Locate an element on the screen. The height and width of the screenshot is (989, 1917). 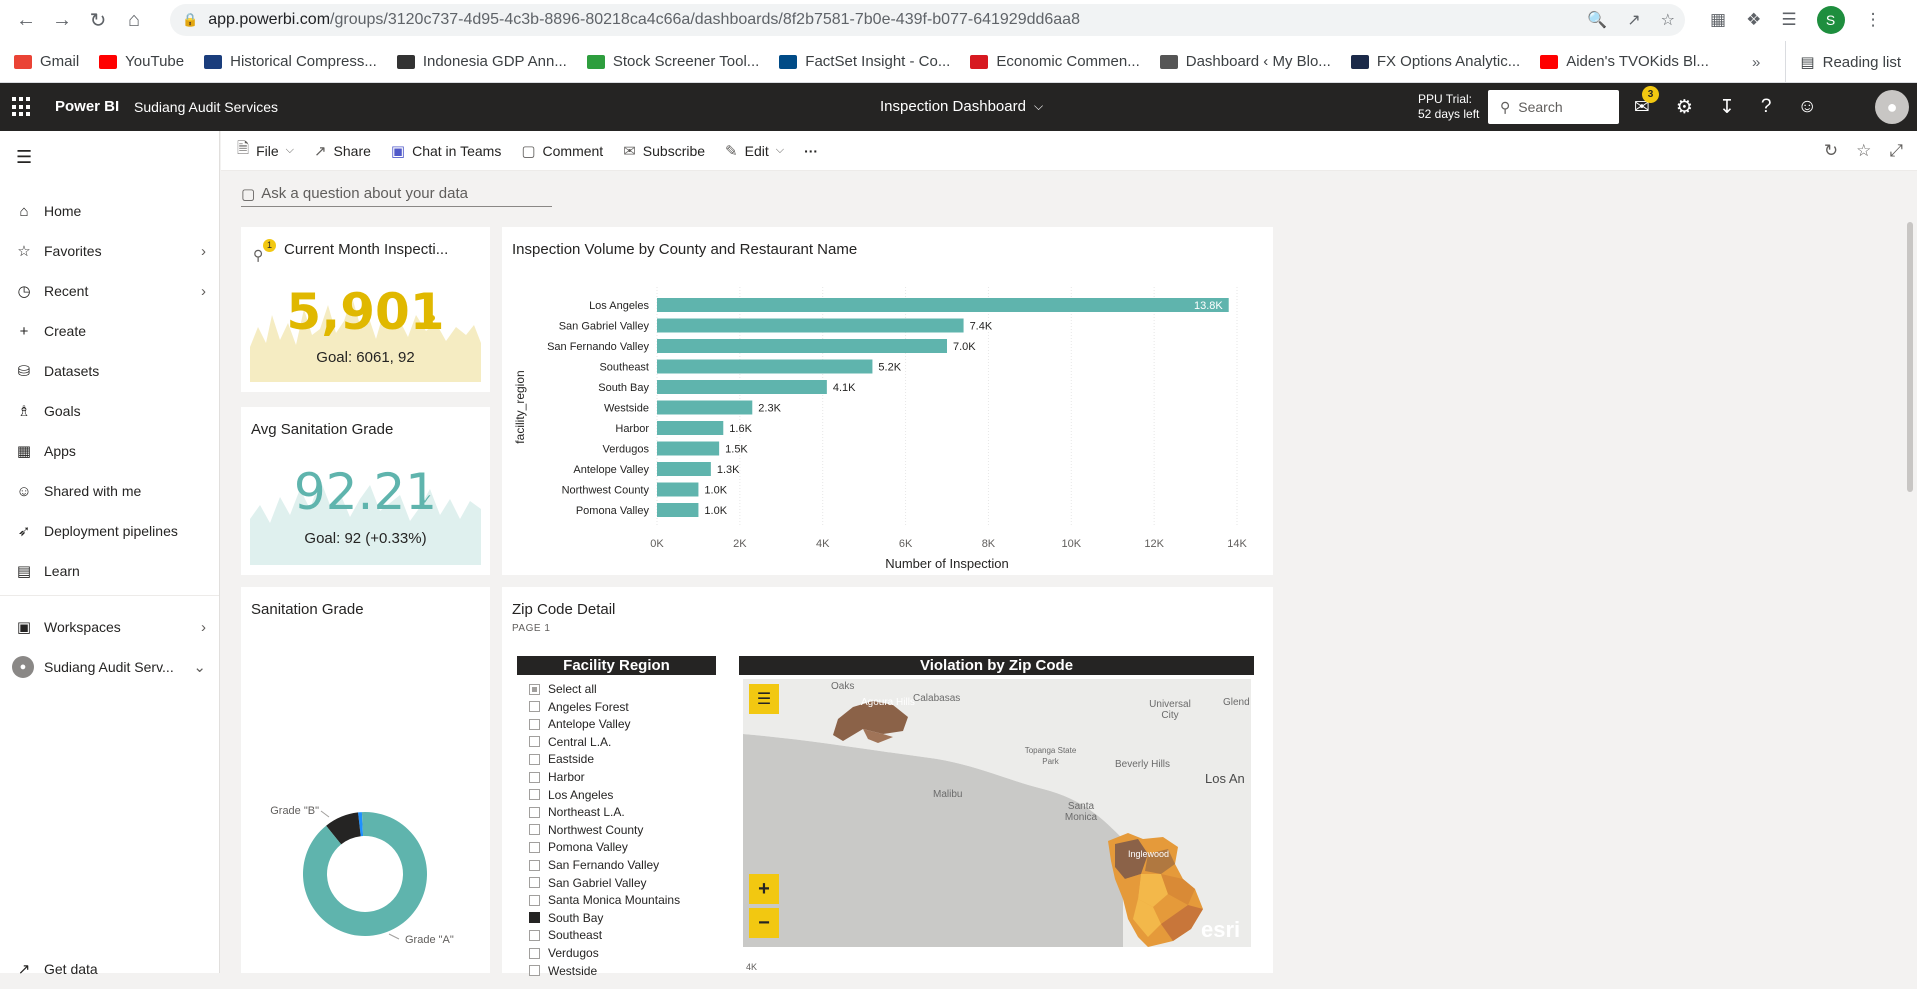
feedback-smiley-icon: ☺ is located at coordinates (1806, 107).